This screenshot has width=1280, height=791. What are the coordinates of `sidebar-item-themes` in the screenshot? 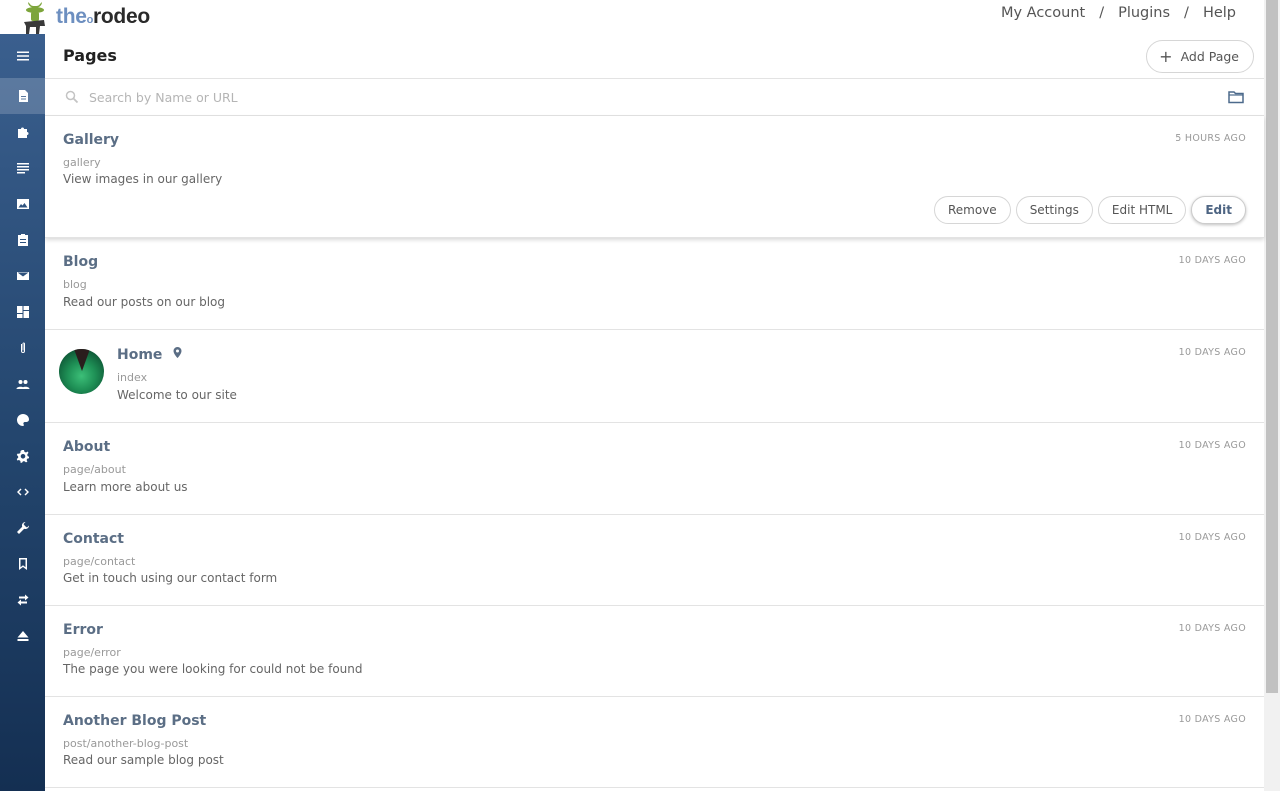 It's located at (22, 420).